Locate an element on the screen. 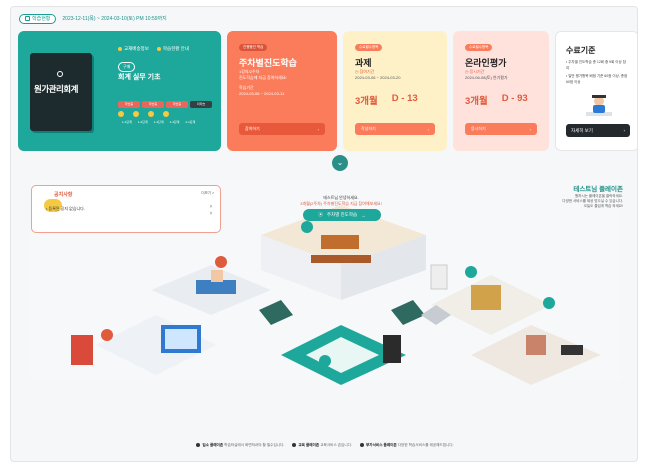 The width and height of the screenshot is (645, 465). view-details-button: 자세히 보기 › is located at coordinates (598, 130).